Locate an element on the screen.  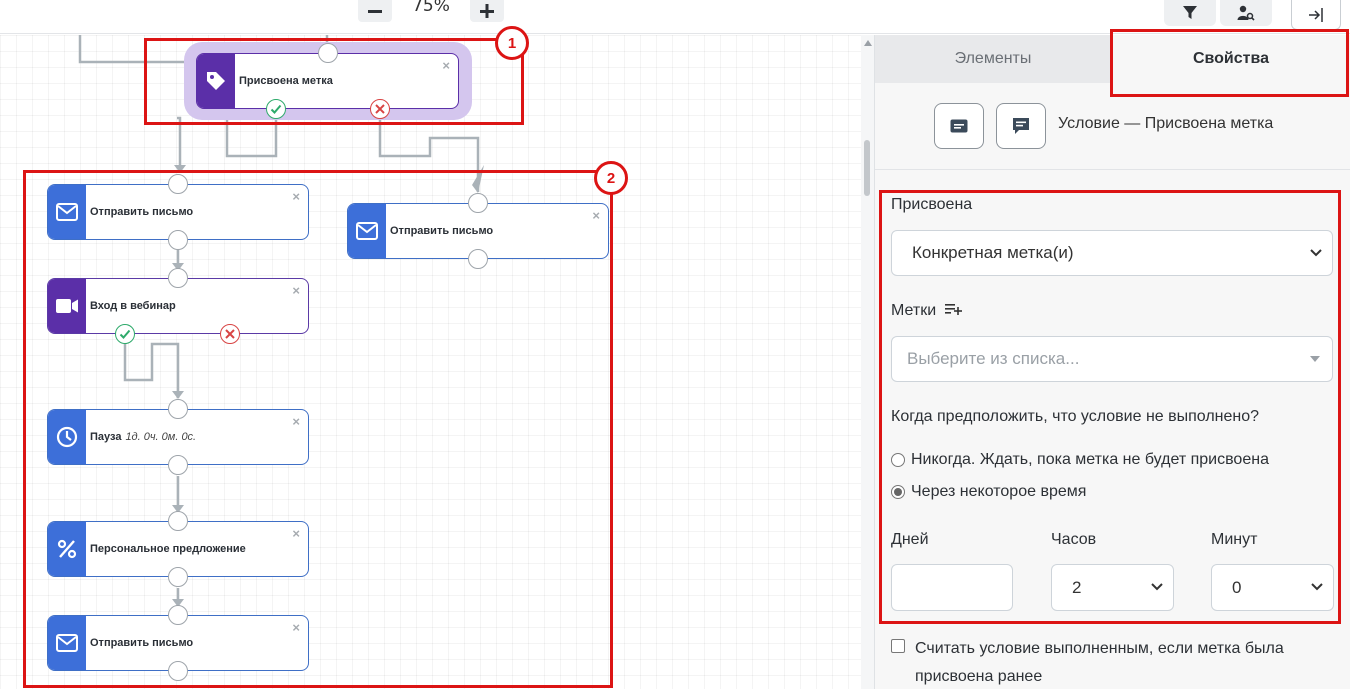
earlier-tag-checkbox is located at coordinates (898, 646).